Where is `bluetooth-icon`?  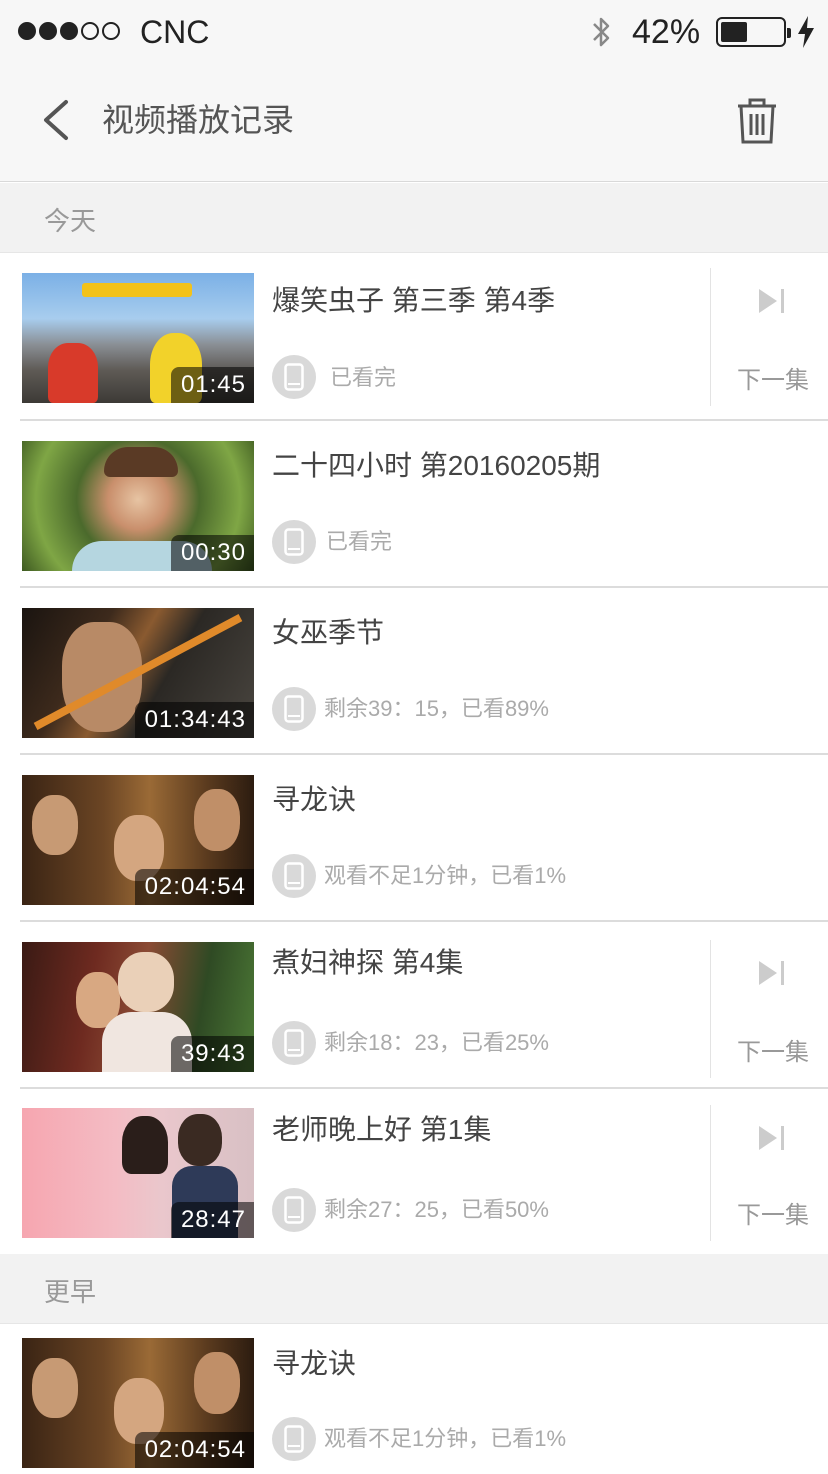
bluetooth-icon is located at coordinates (601, 32).